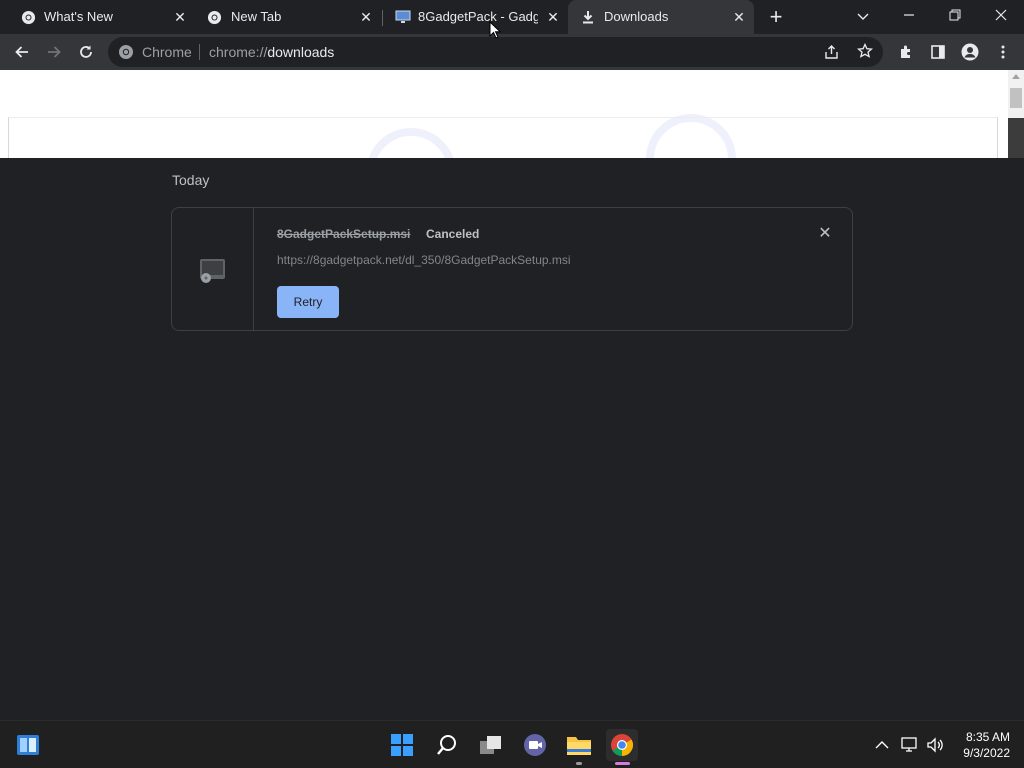  I want to click on task-view-icon, so click(491, 745).